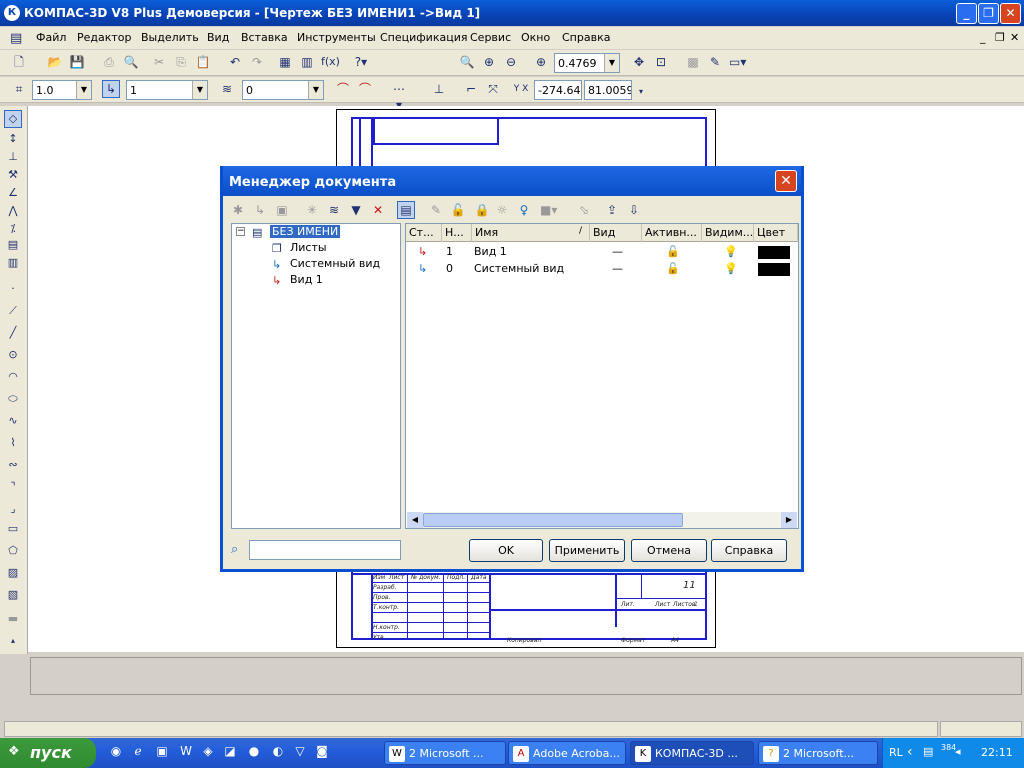 Image resolution: width=1024 pixels, height=768 pixels. I want to click on layers-filter-icon: ≋, so click(334, 210).